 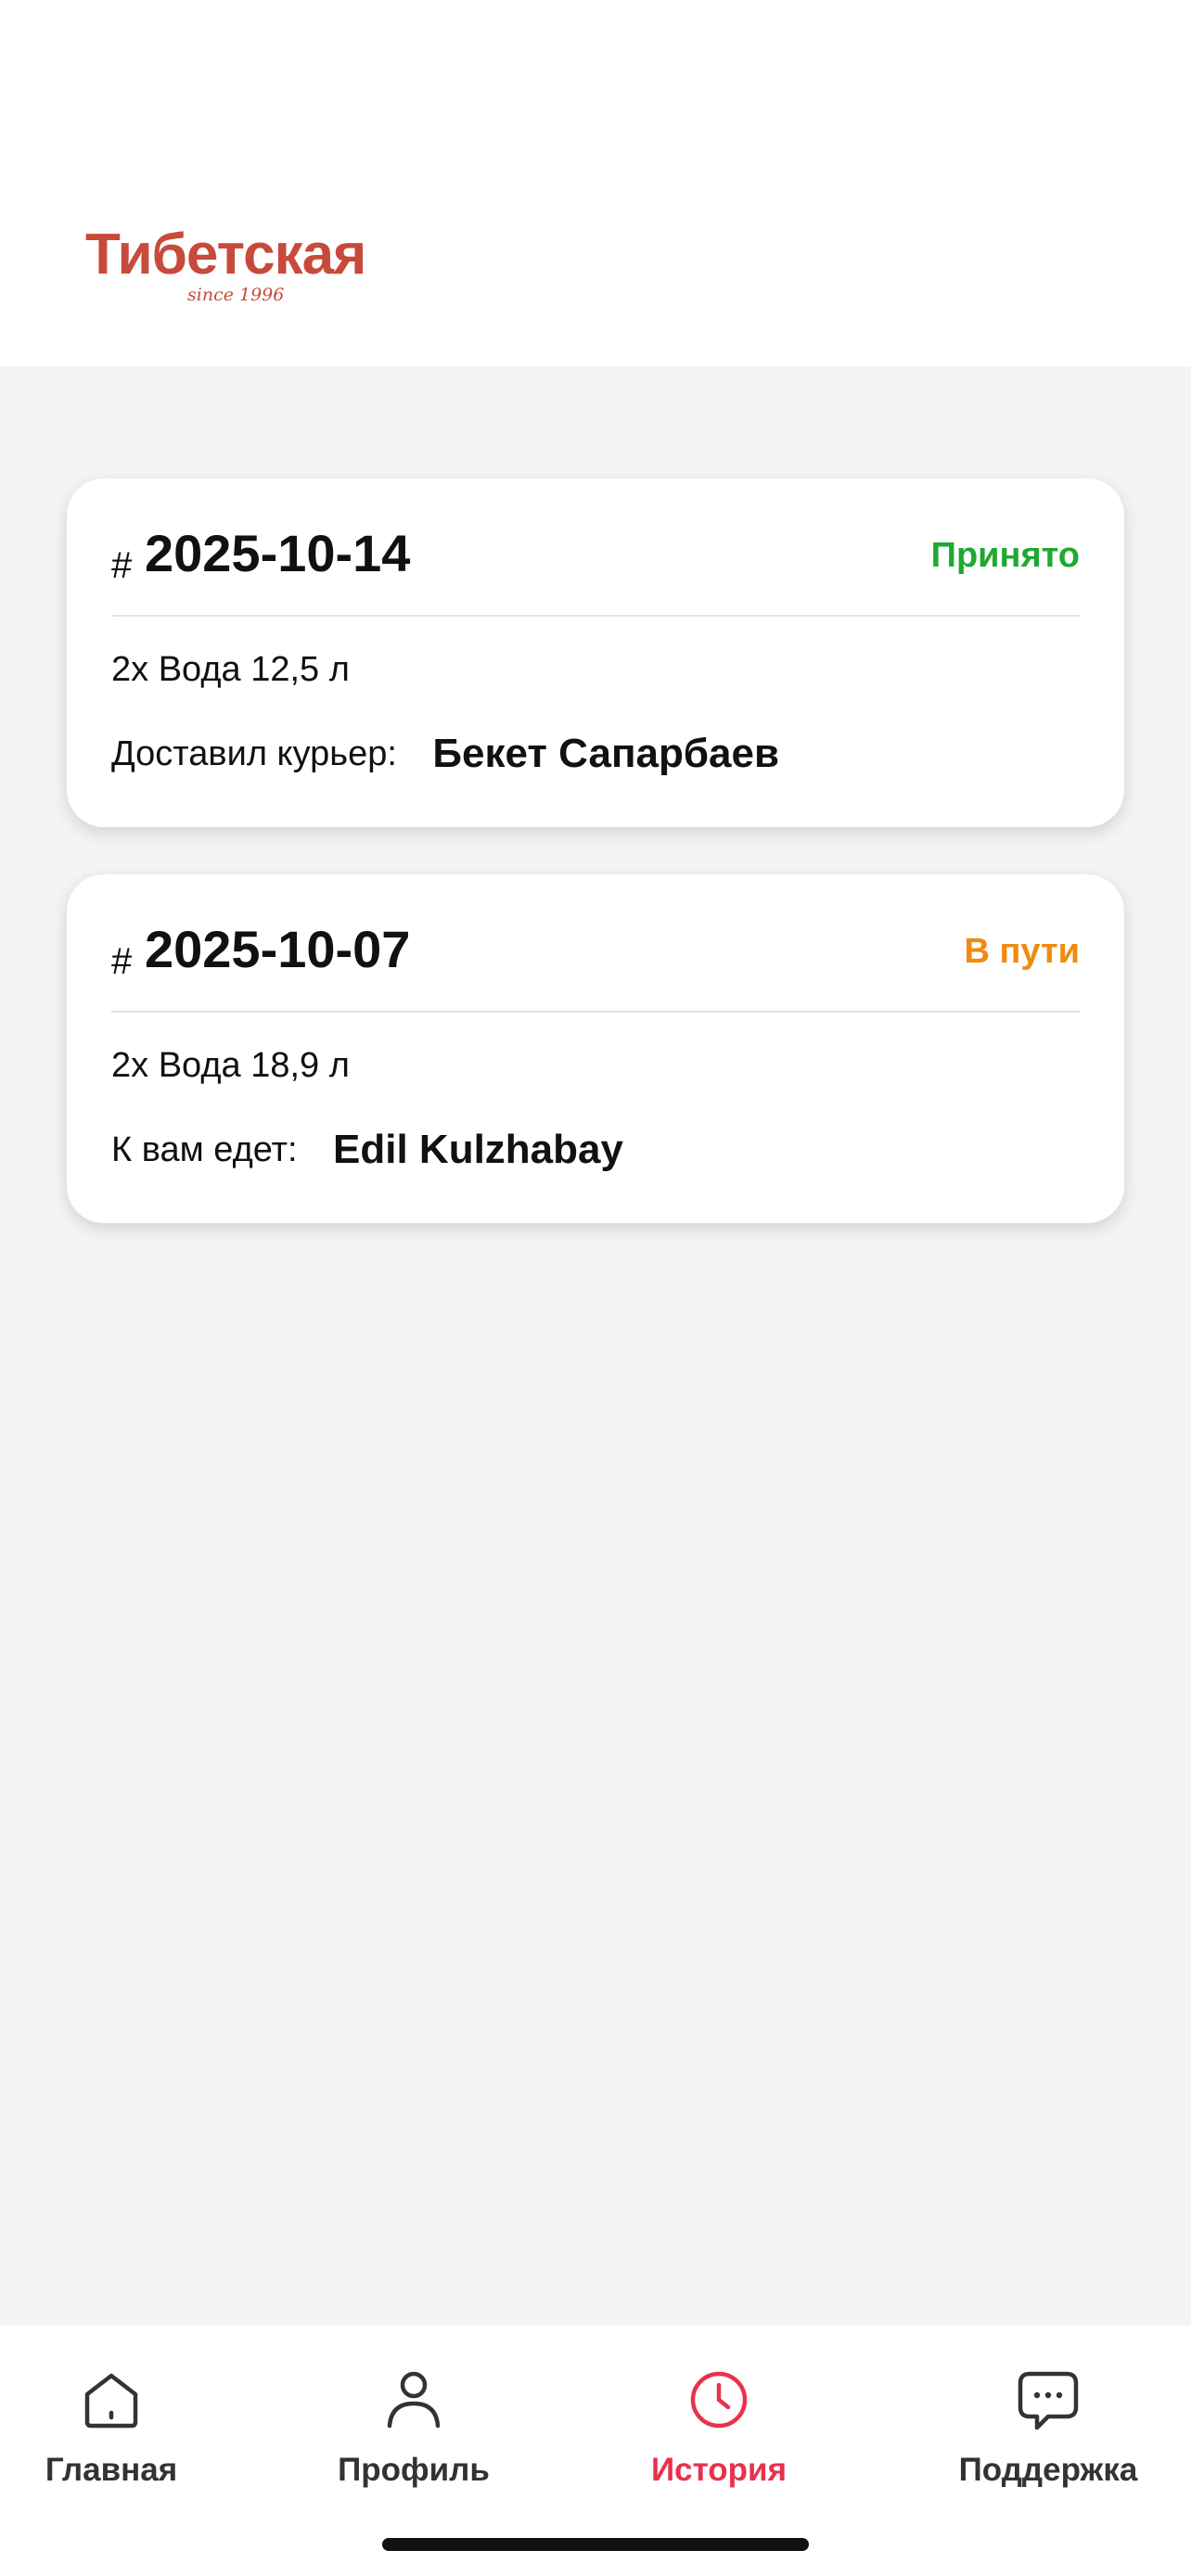 I want to click on brand-logo: Тибетская since 1996, so click(x=238, y=269).